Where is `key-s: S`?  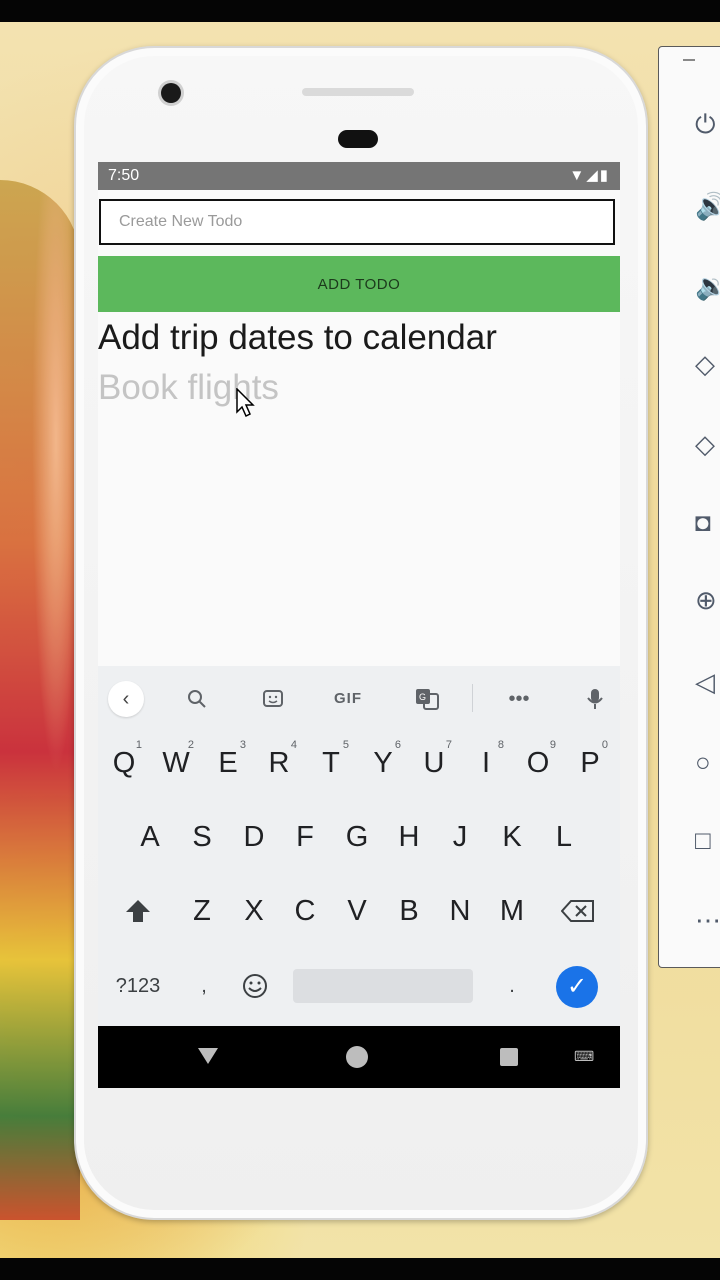
key-s: S is located at coordinates (202, 837).